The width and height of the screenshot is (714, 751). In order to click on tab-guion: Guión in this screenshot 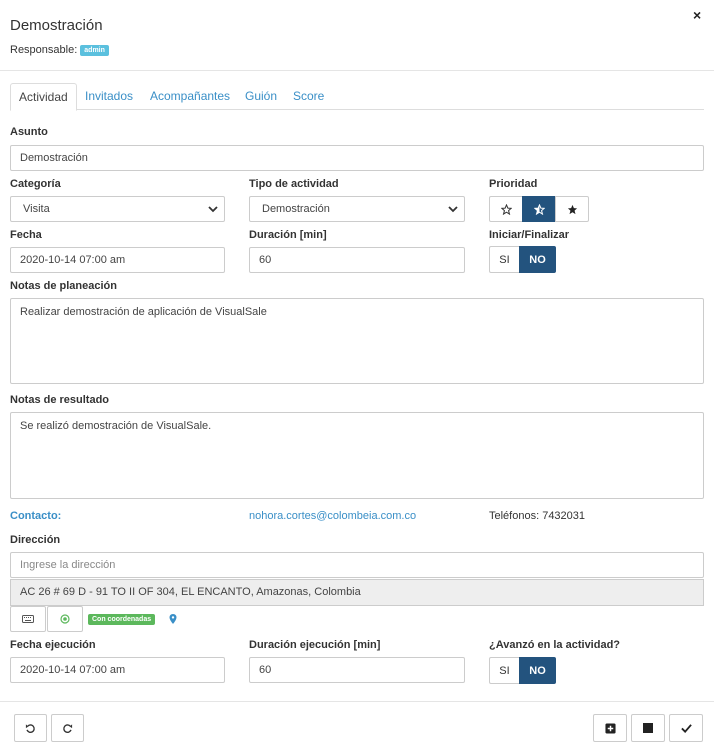, I will do `click(261, 96)`.